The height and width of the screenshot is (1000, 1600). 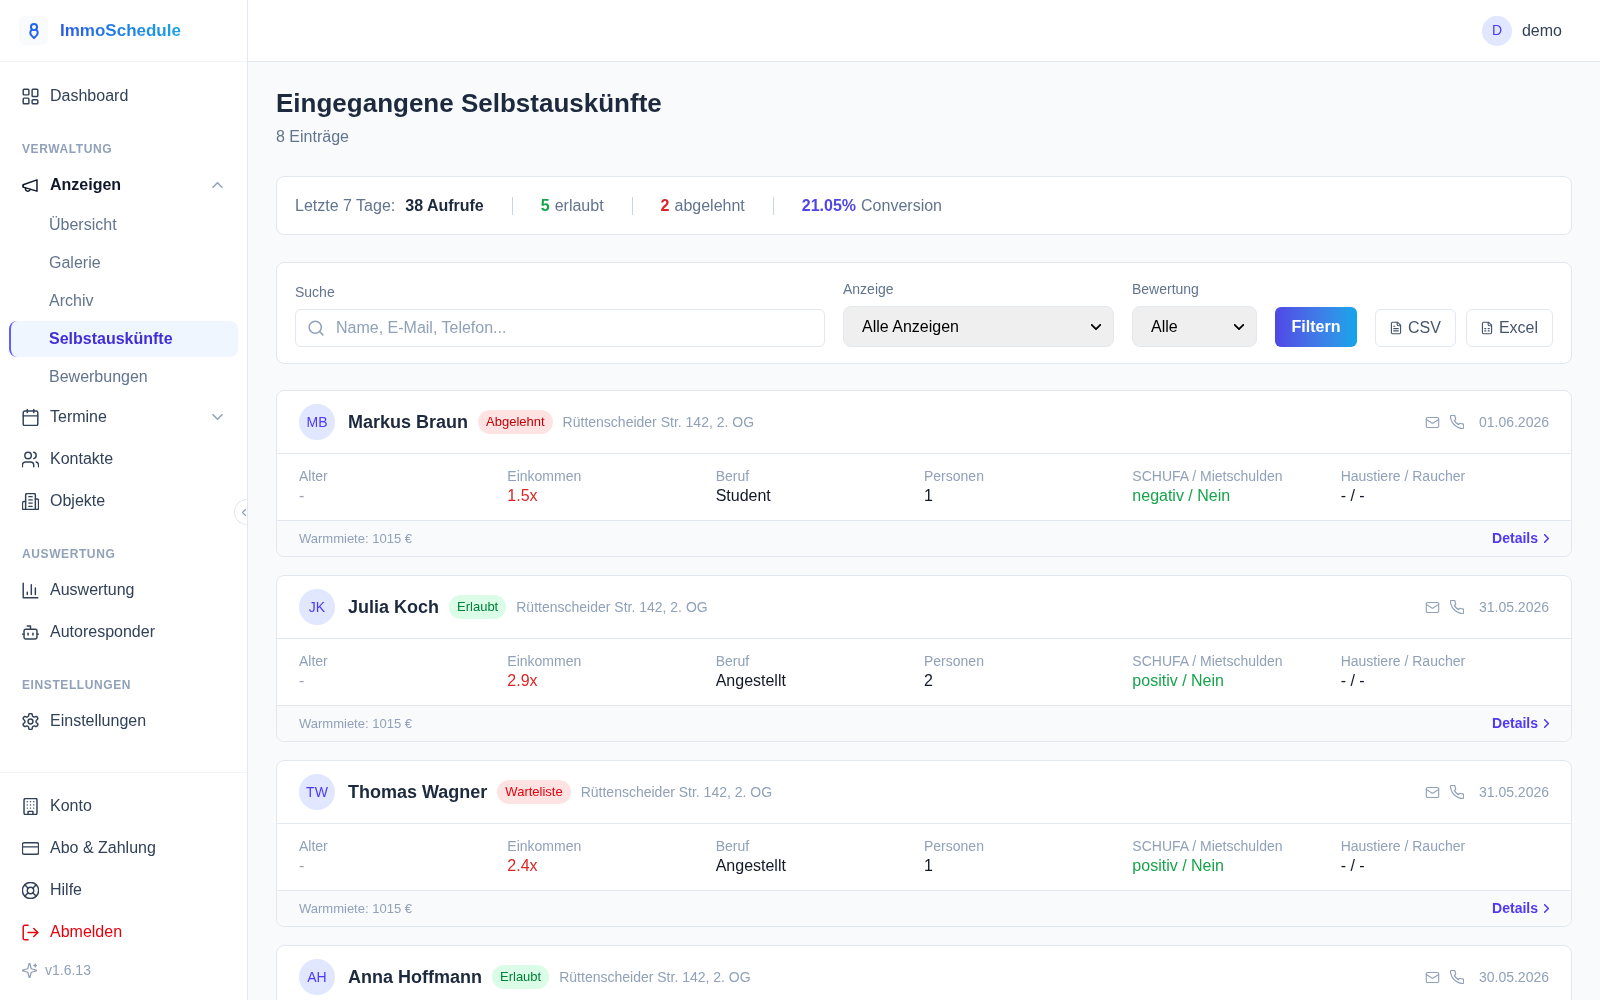 What do you see at coordinates (579, 205) in the screenshot?
I see `stat-label: erlaubt` at bounding box center [579, 205].